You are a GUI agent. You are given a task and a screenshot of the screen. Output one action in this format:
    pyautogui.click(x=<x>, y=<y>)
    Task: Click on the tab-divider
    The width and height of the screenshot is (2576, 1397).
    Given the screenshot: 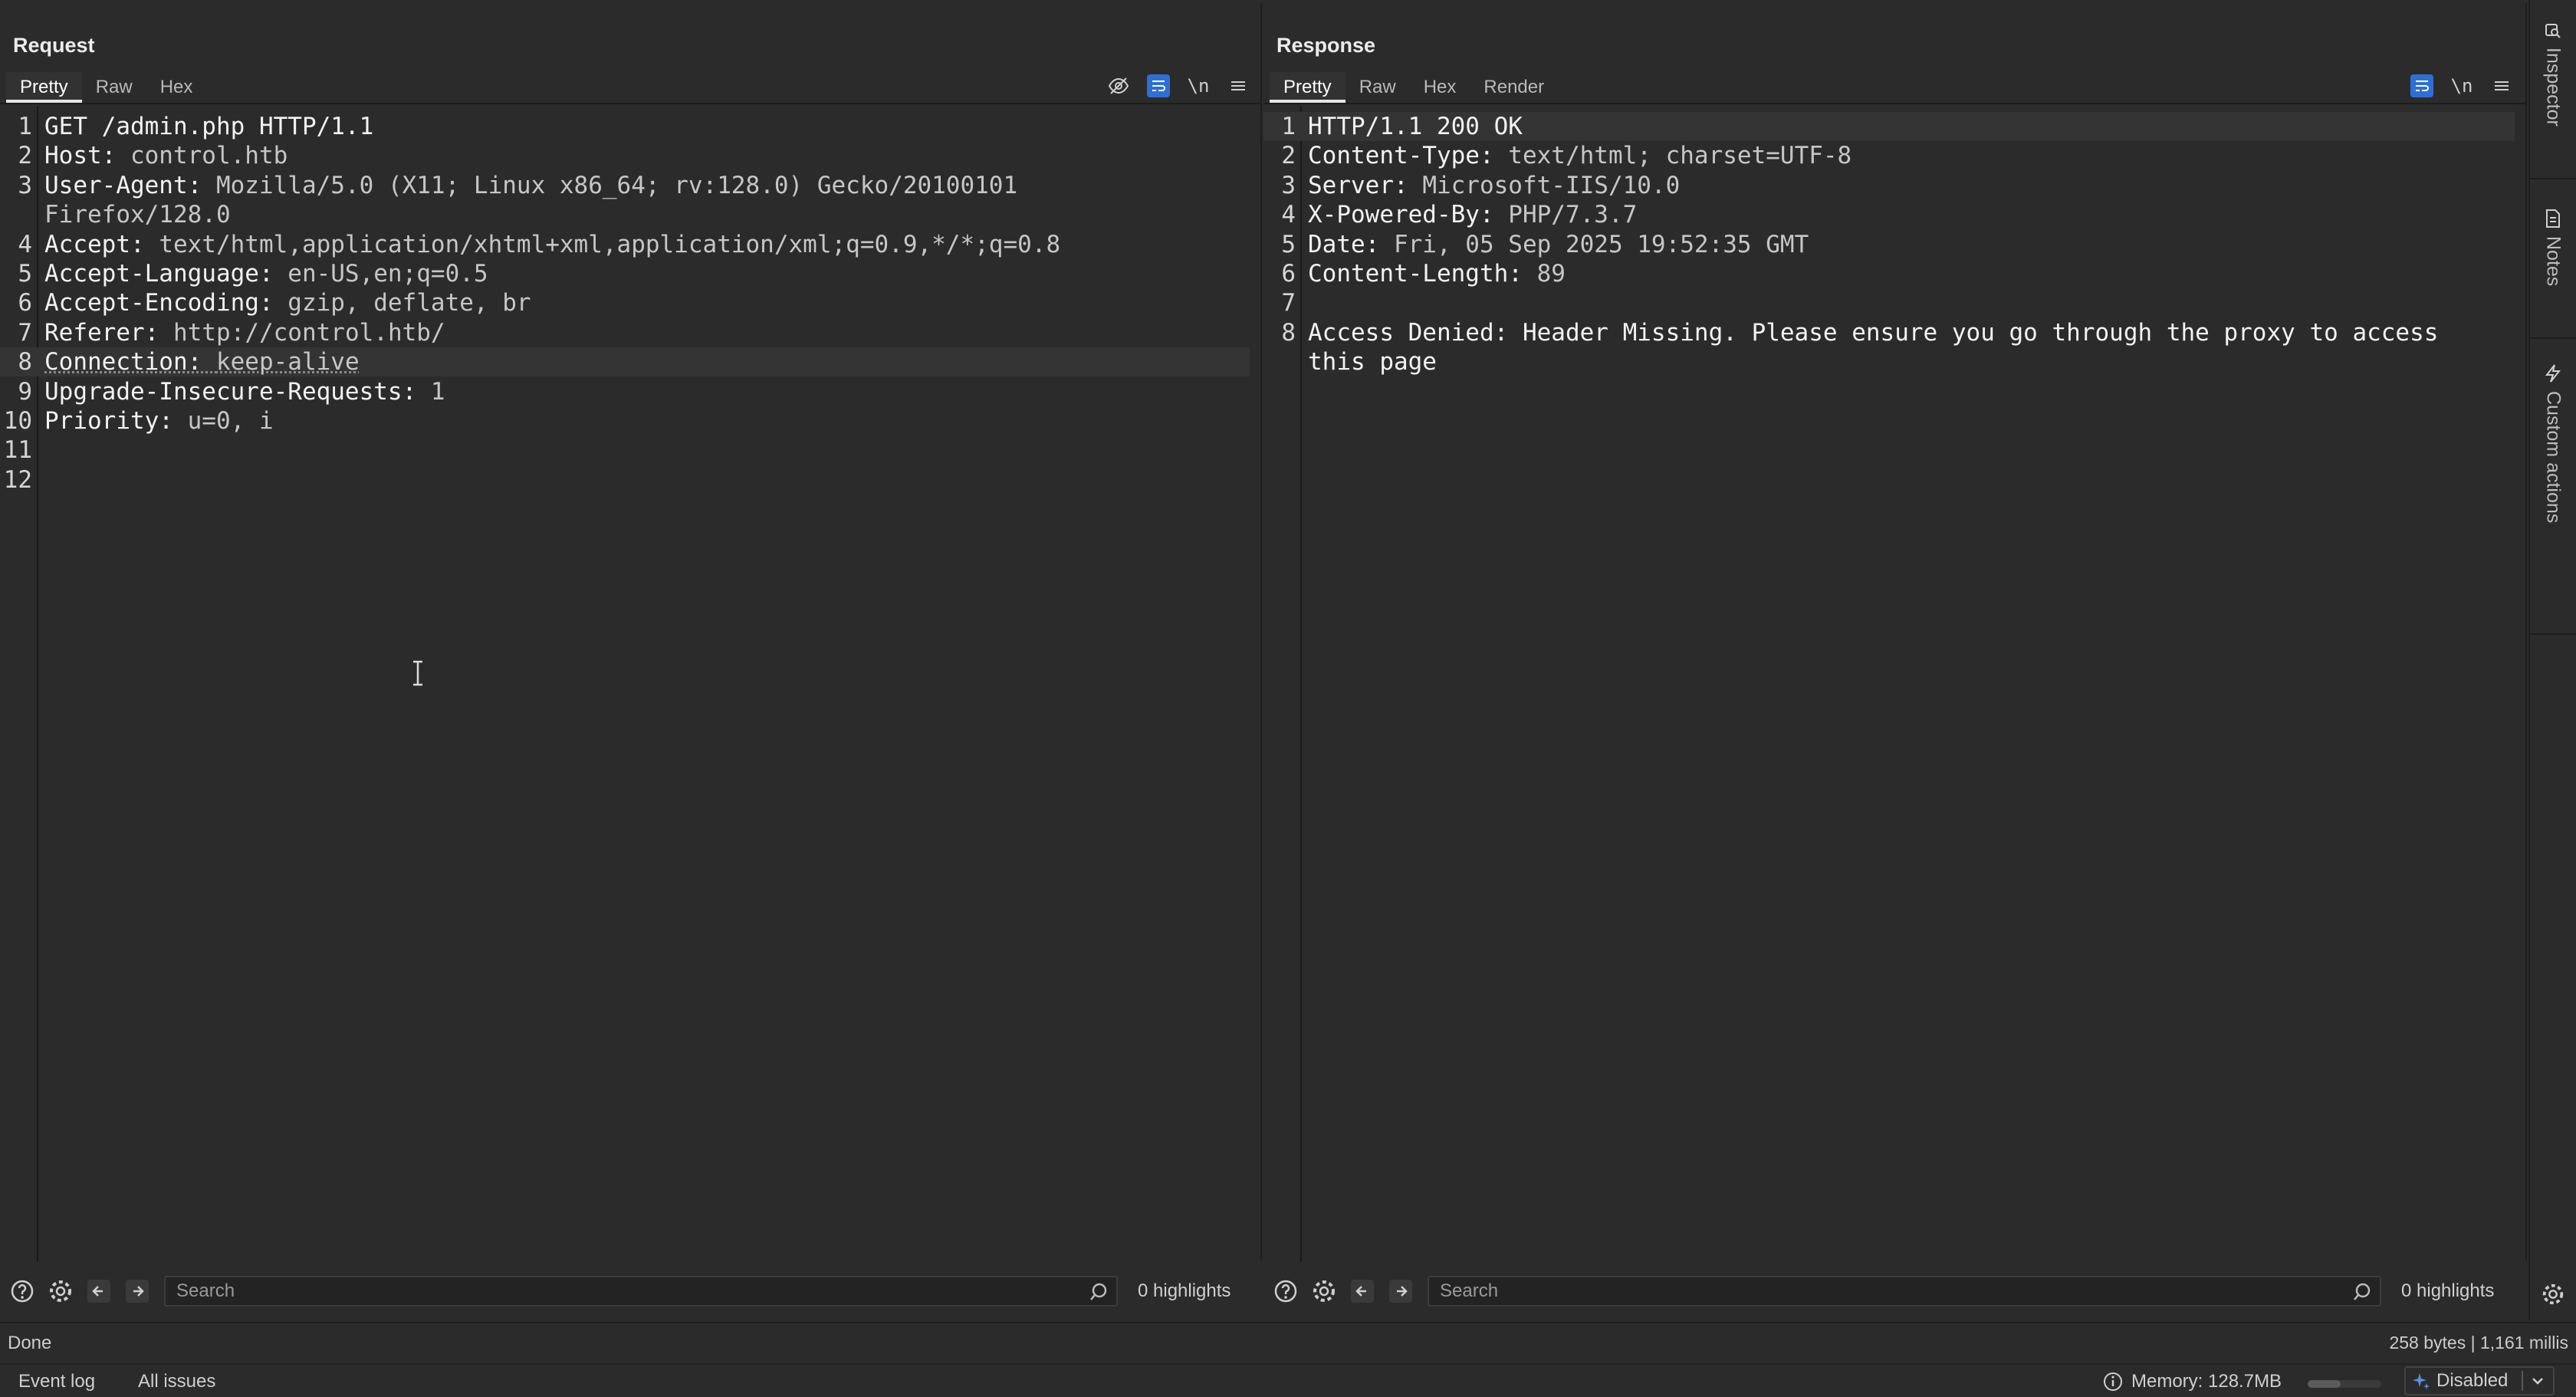 What is the action you would take?
    pyautogui.click(x=630, y=103)
    